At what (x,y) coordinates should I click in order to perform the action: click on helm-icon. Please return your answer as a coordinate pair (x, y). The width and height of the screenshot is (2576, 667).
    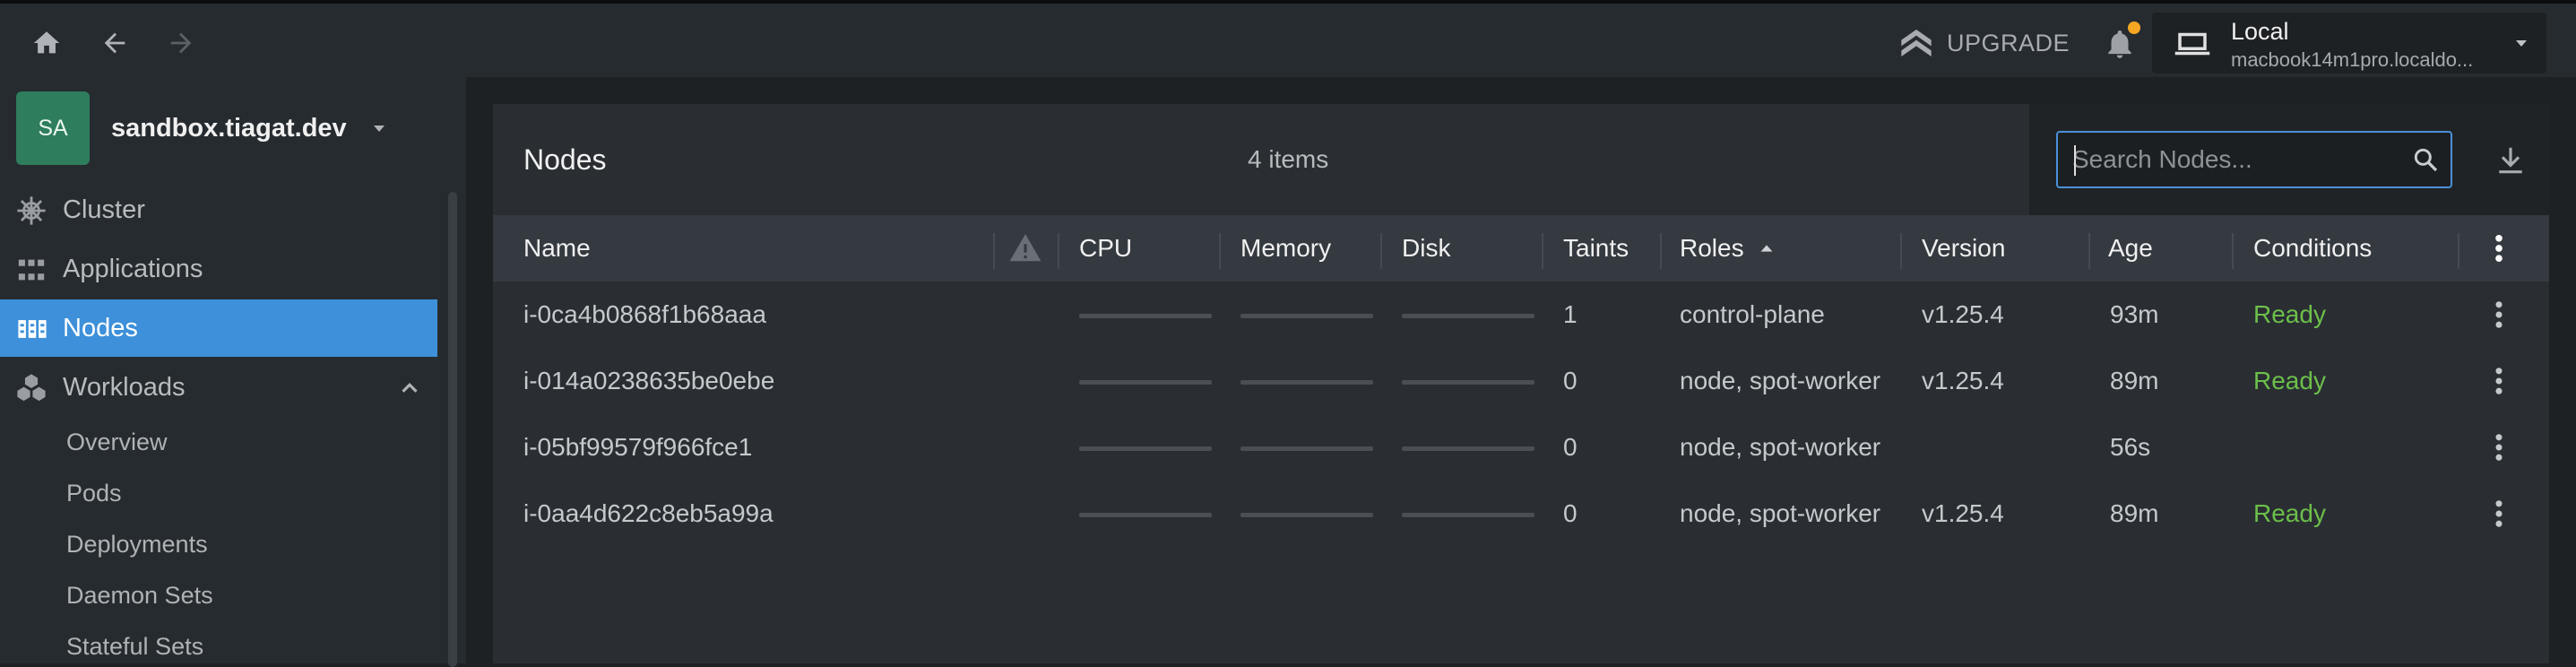
    Looking at the image, I should click on (31, 210).